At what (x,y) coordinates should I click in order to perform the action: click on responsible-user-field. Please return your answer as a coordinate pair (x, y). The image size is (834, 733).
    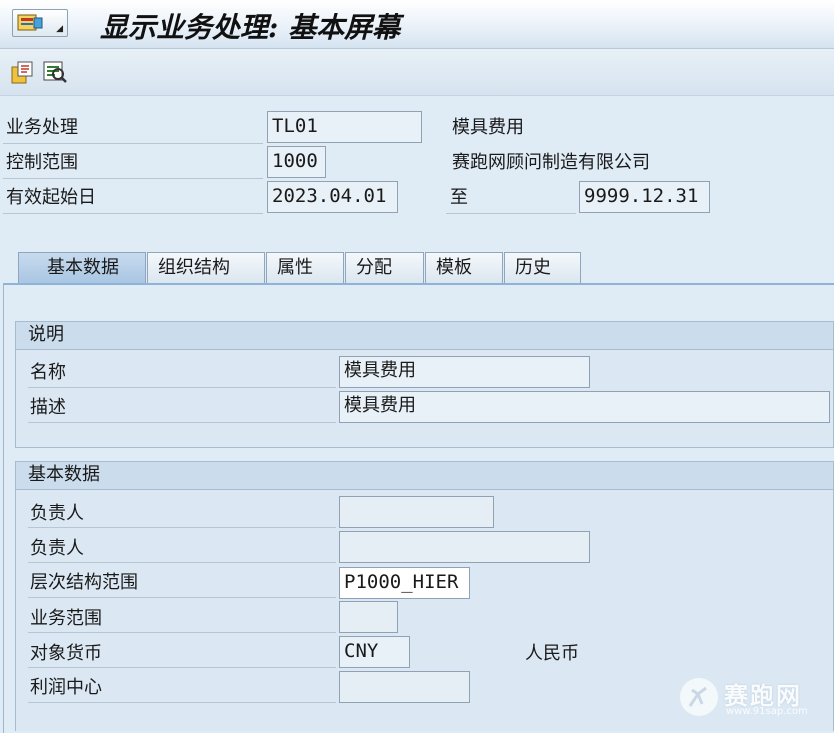
    Looking at the image, I should click on (464, 547).